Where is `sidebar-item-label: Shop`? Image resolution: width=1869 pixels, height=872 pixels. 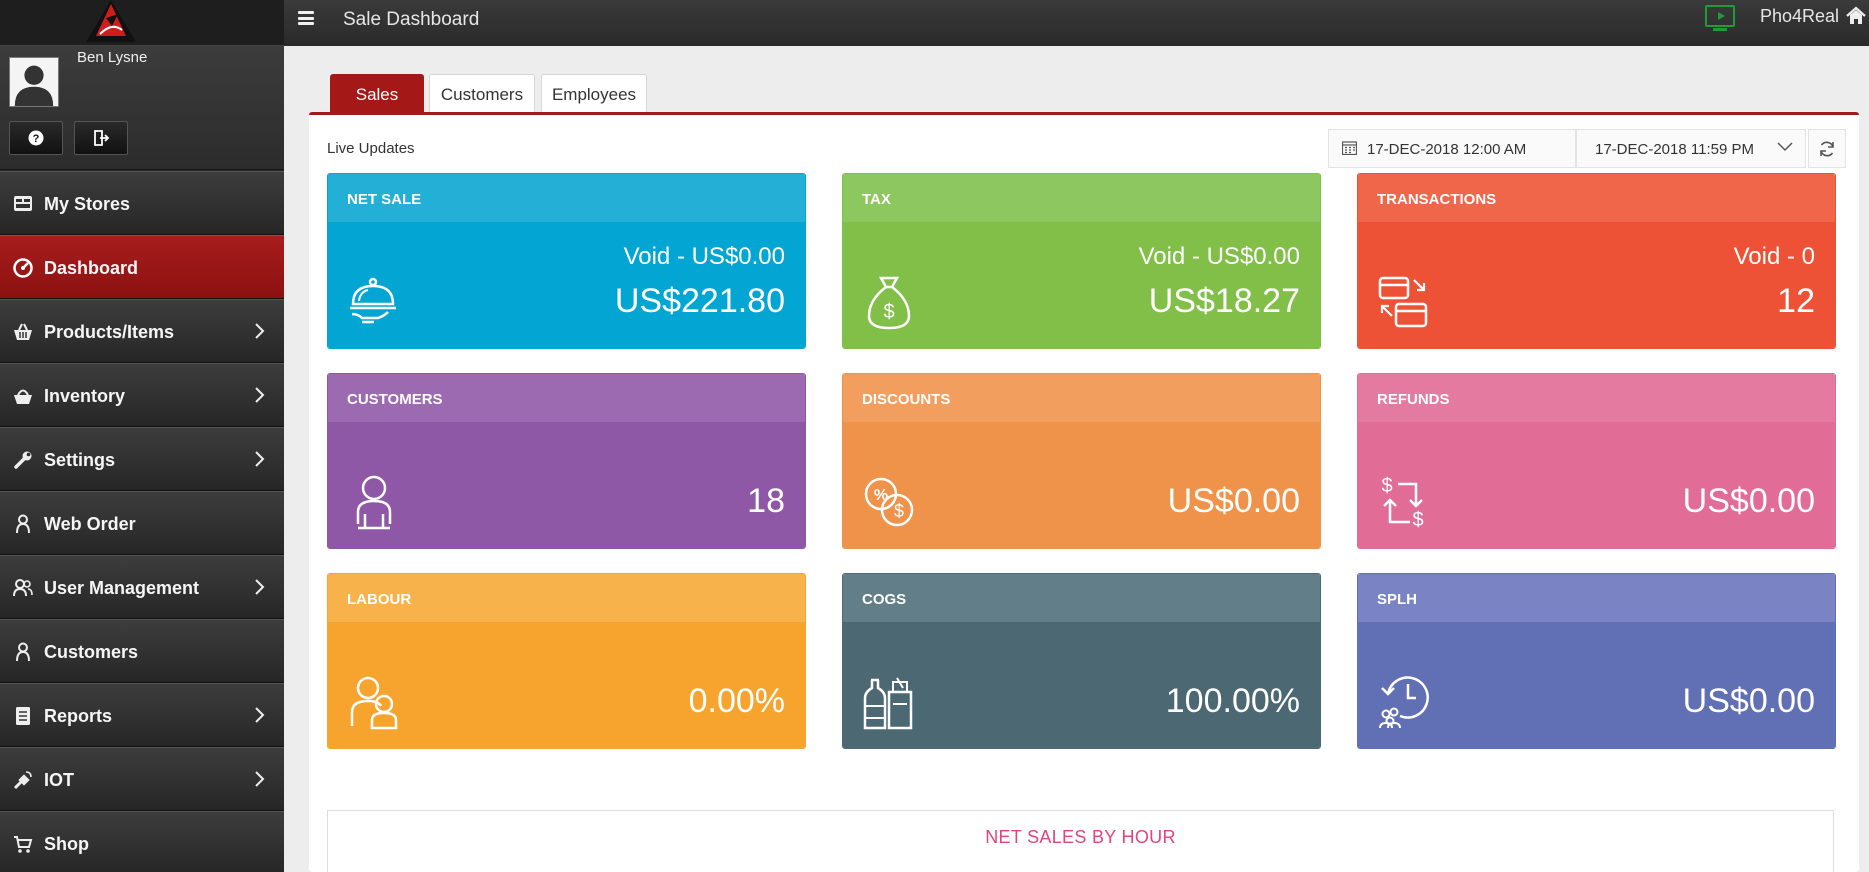
sidebar-item-label: Shop is located at coordinates (66, 844).